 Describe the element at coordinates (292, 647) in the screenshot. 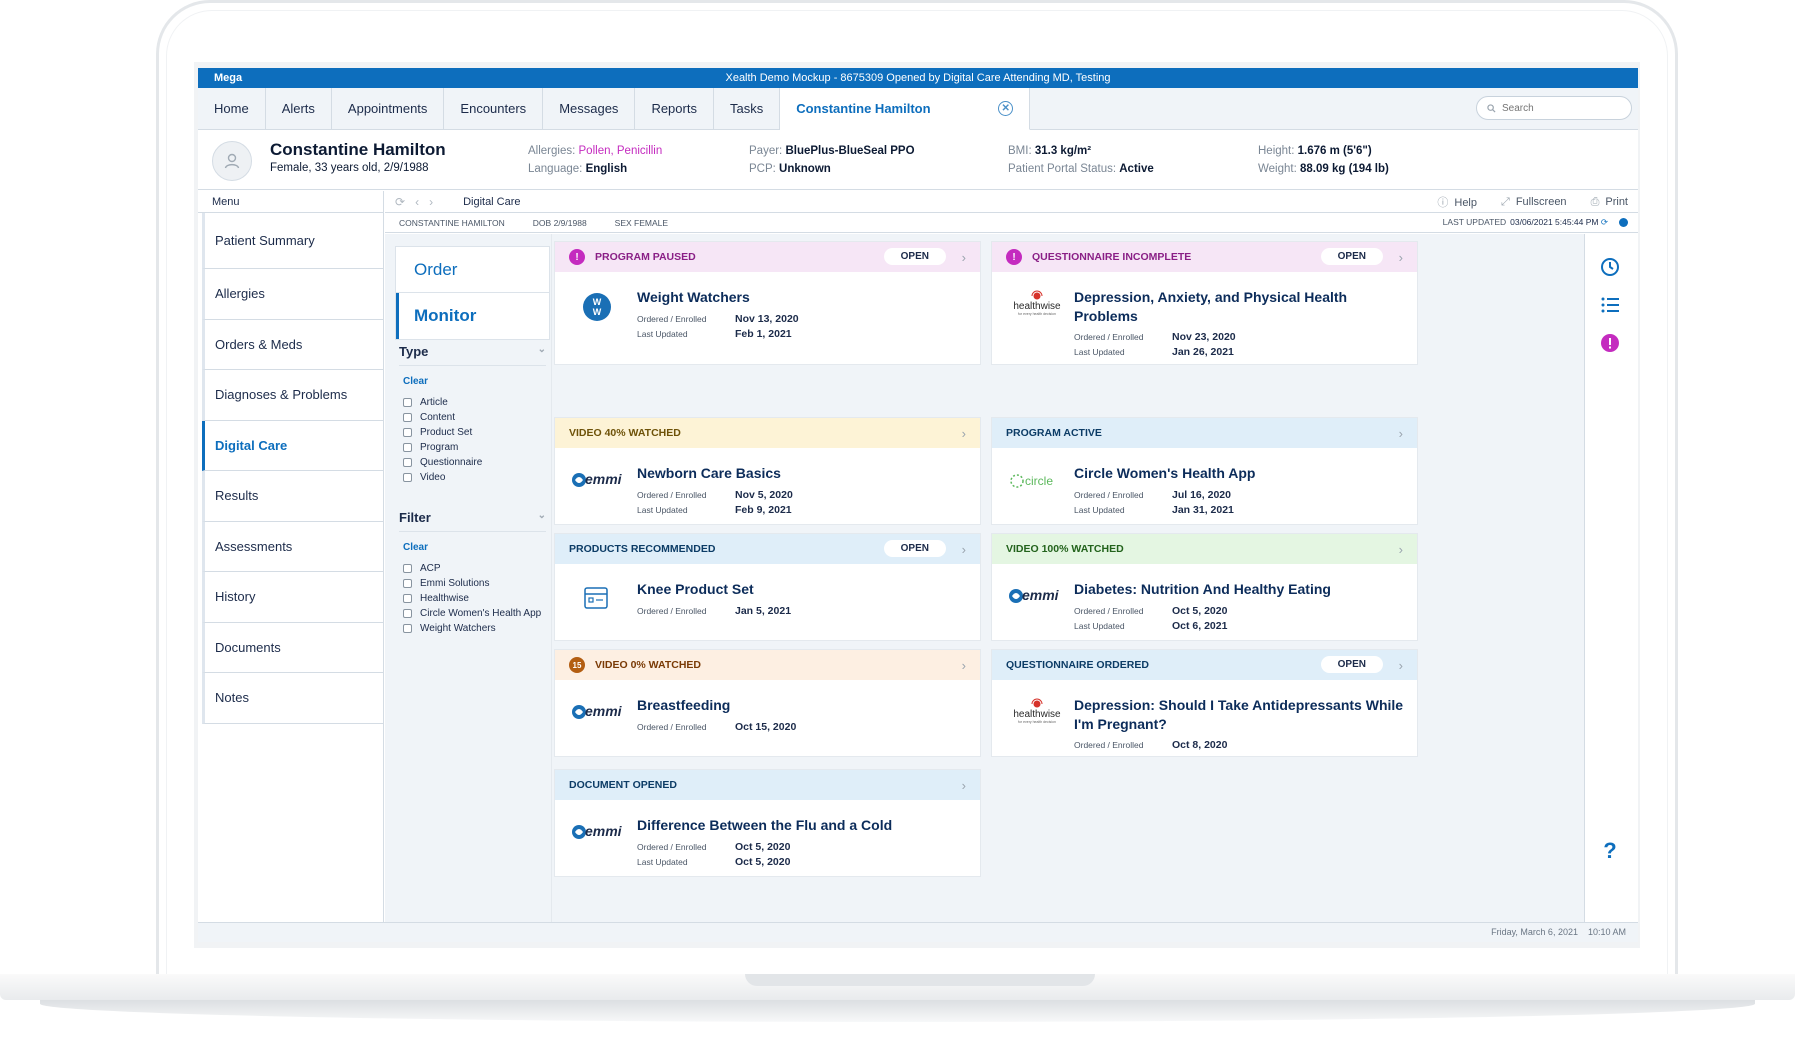

I see `sidebar-item-documents: Documents` at that location.